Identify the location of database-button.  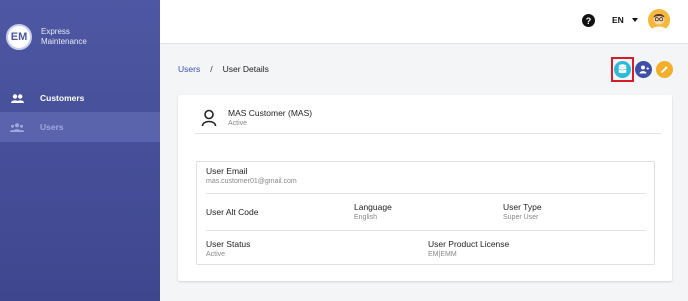
(622, 69).